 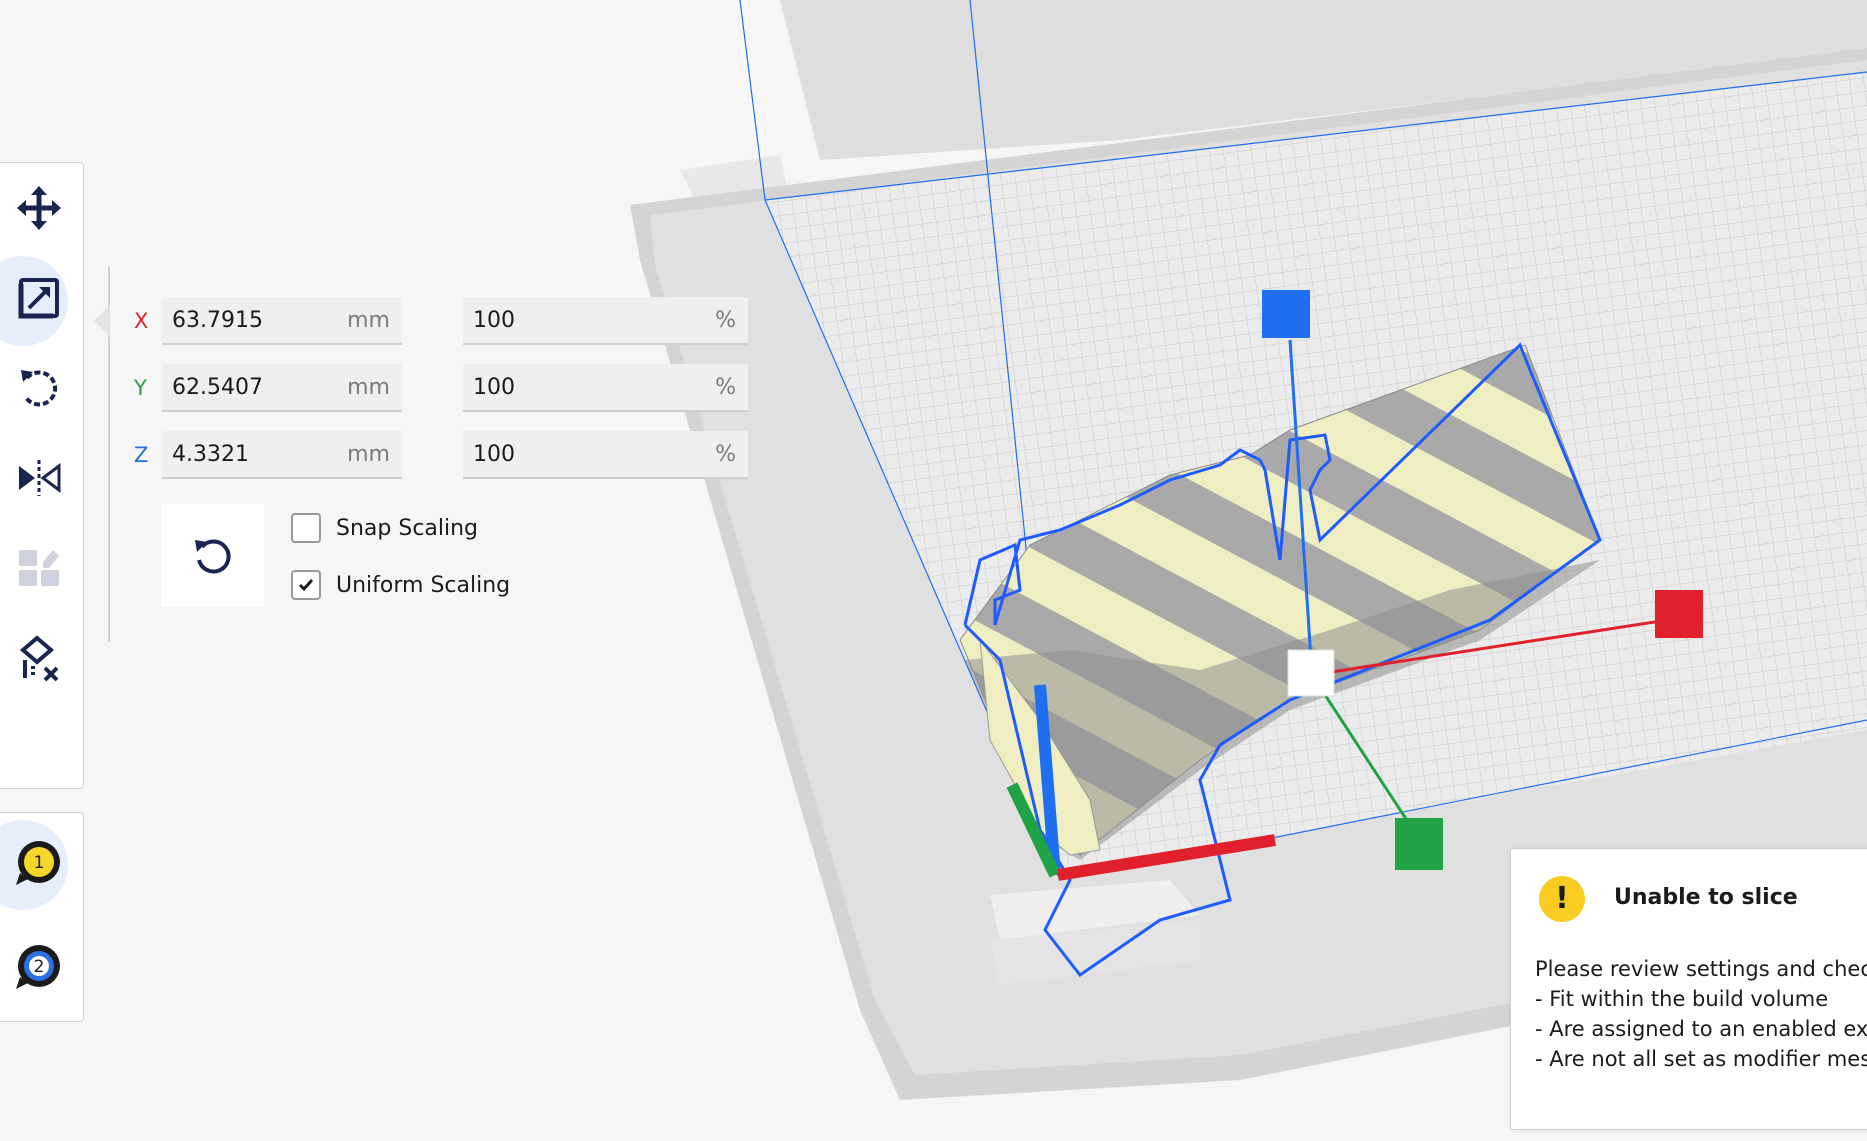 I want to click on x-mm-value: 63.7915, so click(x=217, y=320).